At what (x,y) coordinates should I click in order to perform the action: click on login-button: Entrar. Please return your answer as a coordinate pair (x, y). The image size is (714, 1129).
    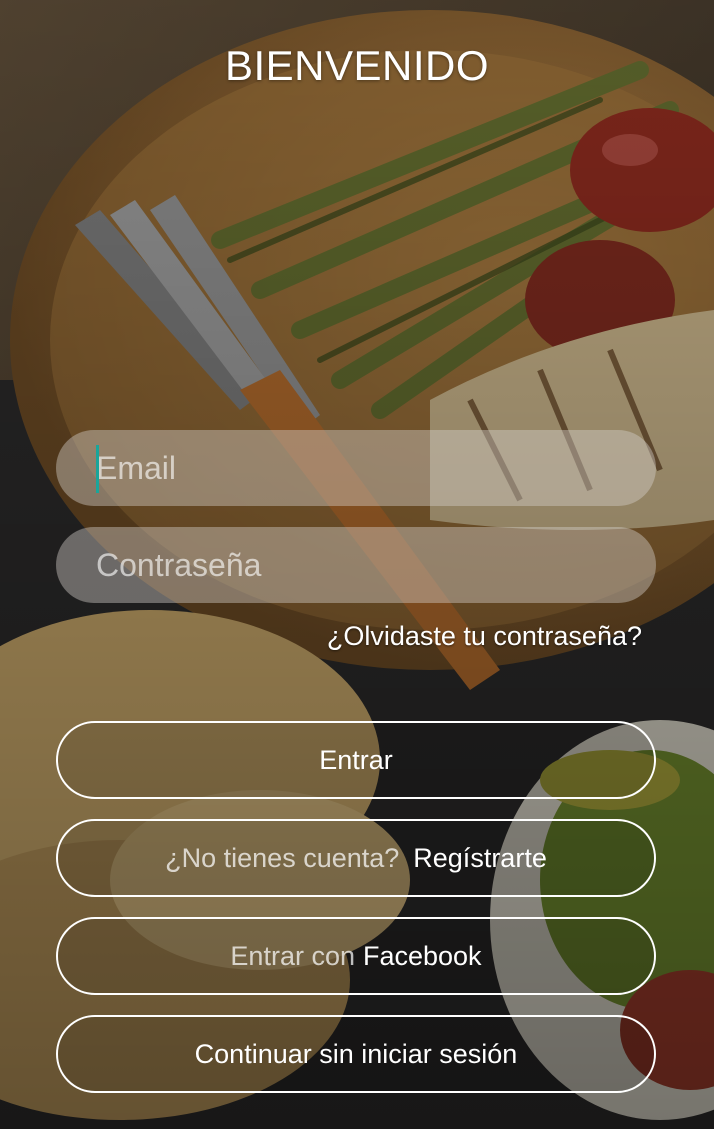
    Looking at the image, I should click on (356, 760).